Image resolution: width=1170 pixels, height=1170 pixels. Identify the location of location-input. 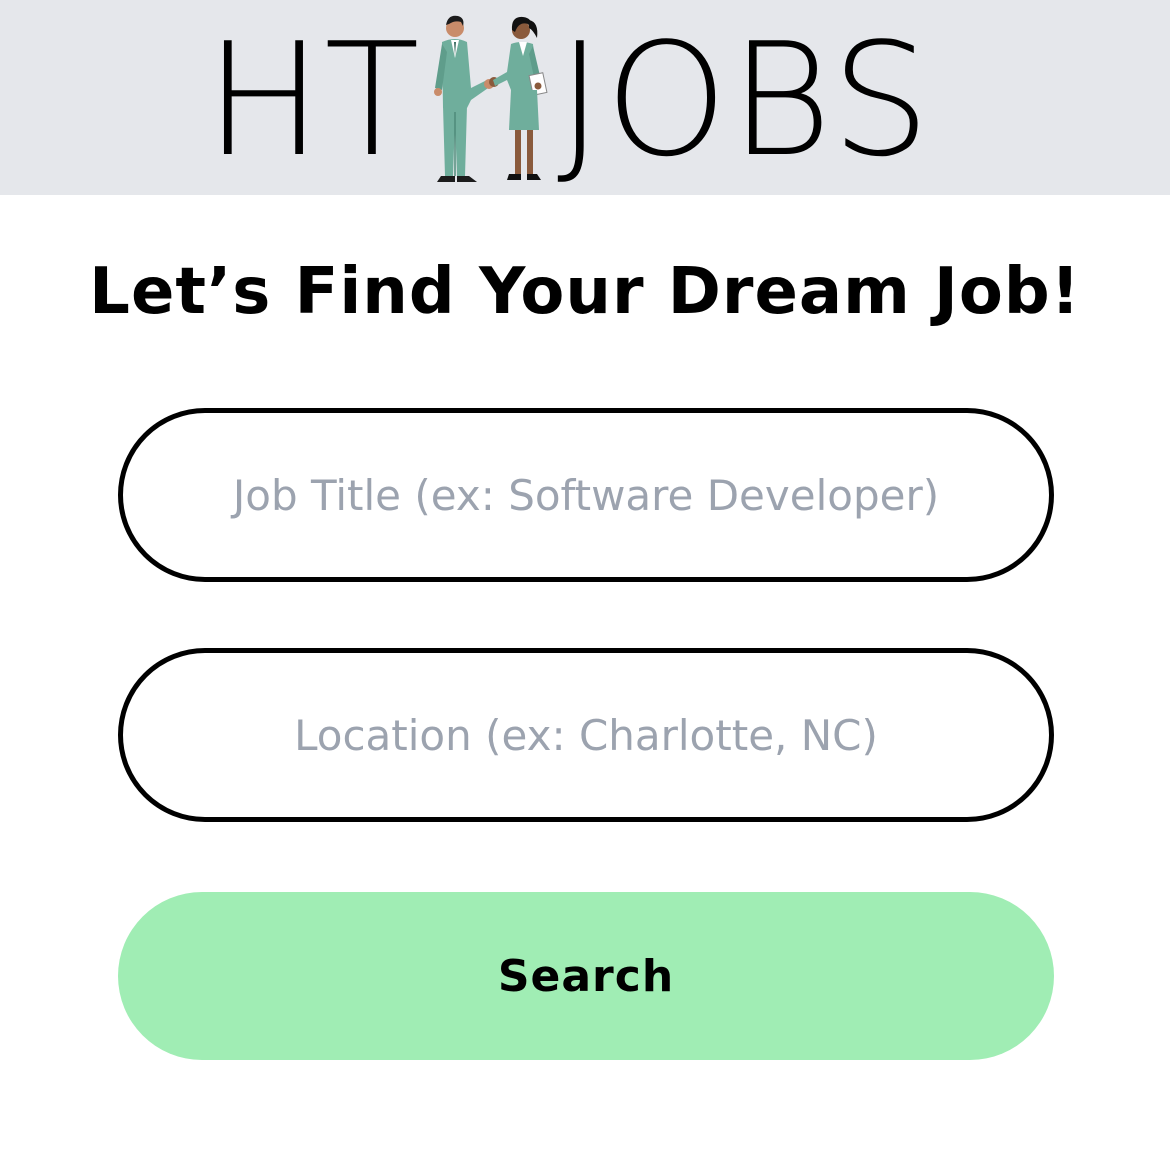
(586, 735).